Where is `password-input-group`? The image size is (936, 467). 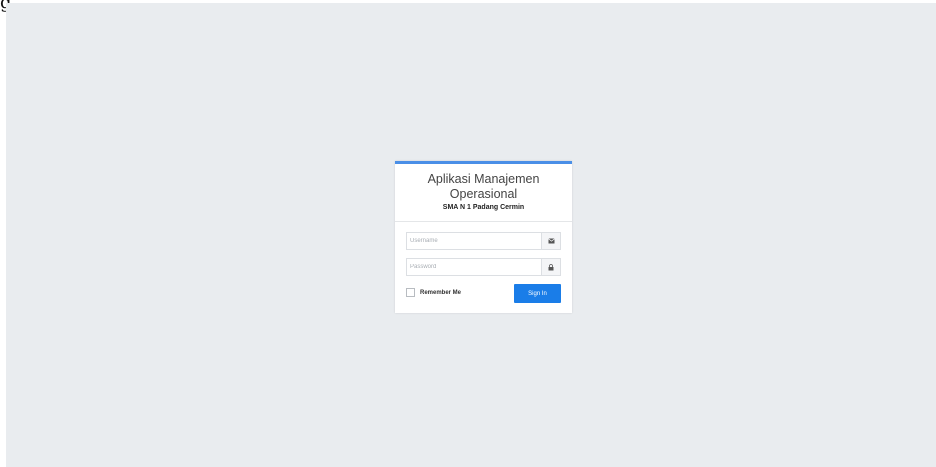
password-input-group is located at coordinates (483, 267).